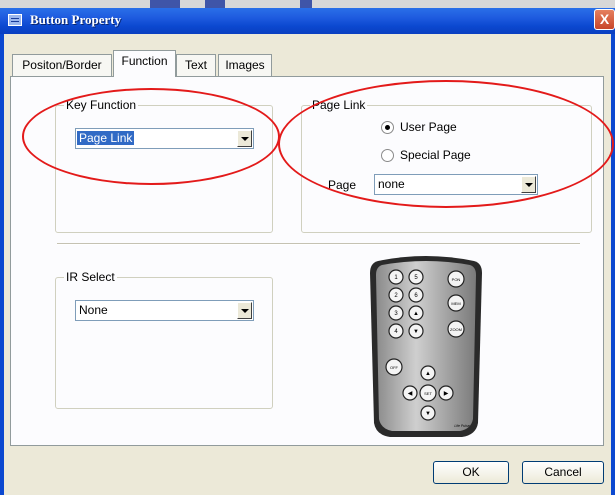  Describe the element at coordinates (456, 184) in the screenshot. I see `page-select: none` at that location.